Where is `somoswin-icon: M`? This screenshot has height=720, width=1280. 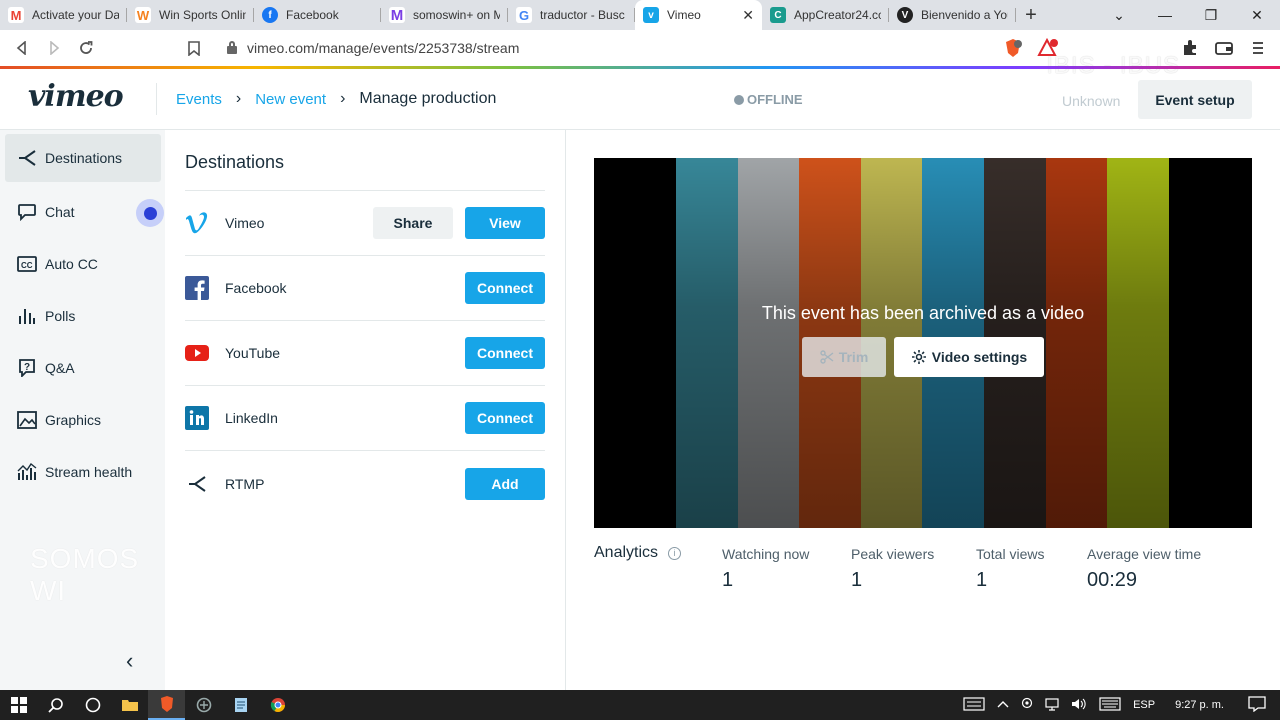 somoswin-icon: M is located at coordinates (397, 15).